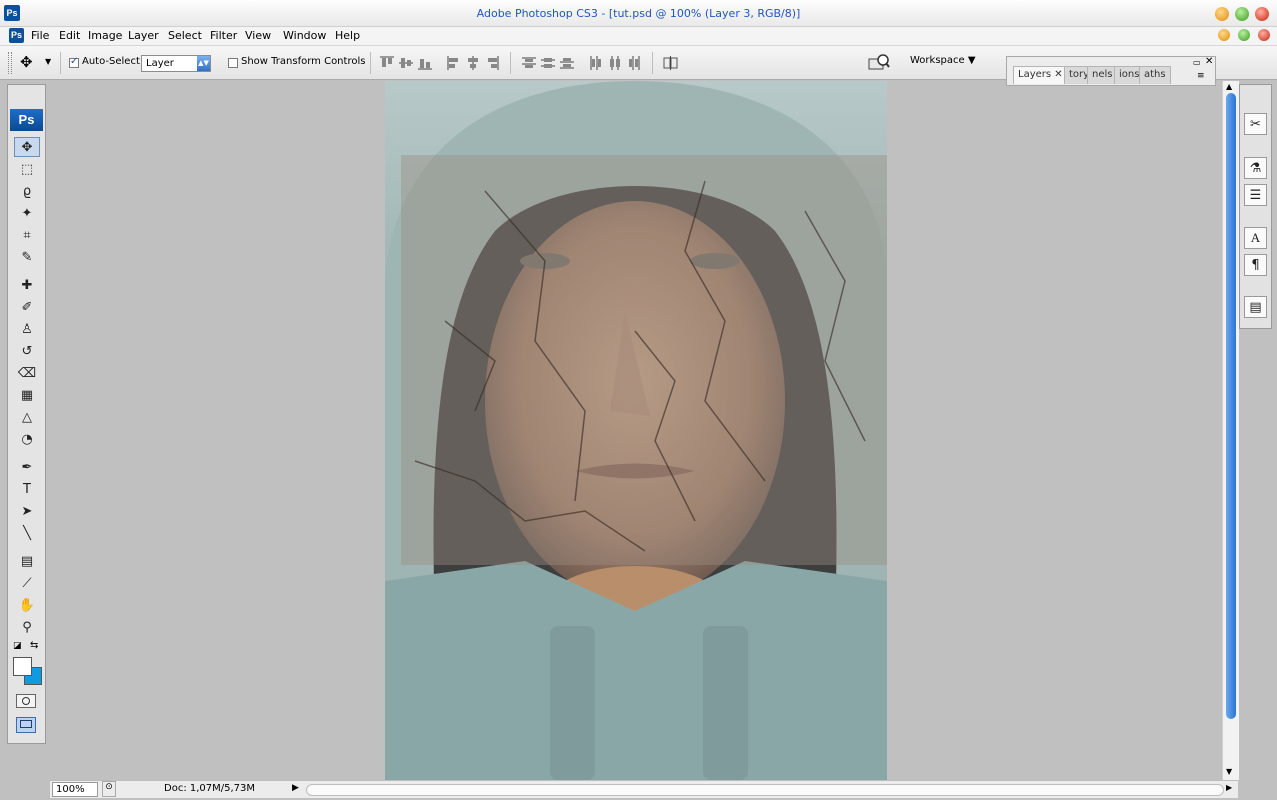  What do you see at coordinates (492, 64) in the screenshot?
I see `align-right-icon` at bounding box center [492, 64].